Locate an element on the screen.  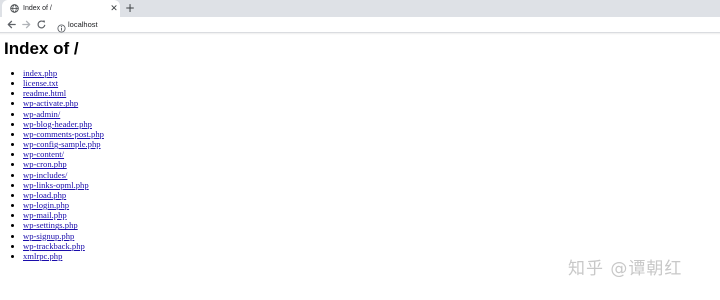
list-item: xmlrpc.php is located at coordinates (63, 256).